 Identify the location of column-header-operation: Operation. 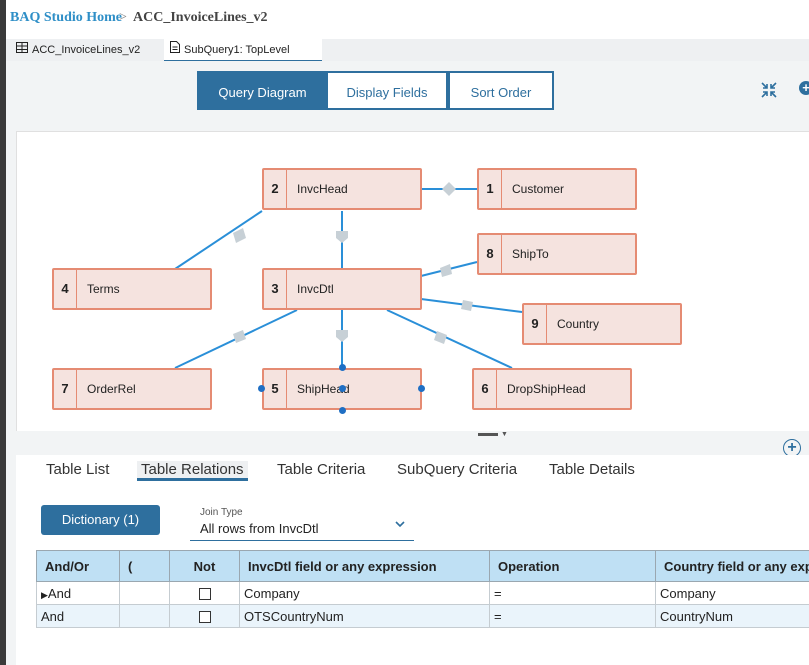
(572, 566).